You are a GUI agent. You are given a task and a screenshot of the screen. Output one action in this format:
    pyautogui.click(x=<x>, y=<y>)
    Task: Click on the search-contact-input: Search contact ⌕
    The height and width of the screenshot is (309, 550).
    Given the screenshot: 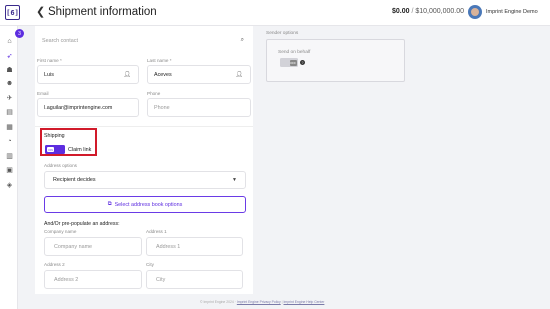 What is the action you would take?
    pyautogui.click(x=143, y=41)
    